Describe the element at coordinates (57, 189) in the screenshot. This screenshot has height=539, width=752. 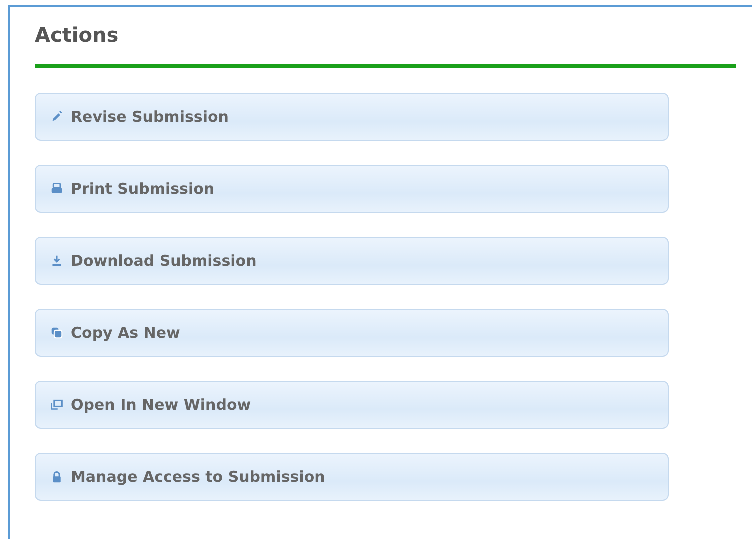
I see `printer-icon` at that location.